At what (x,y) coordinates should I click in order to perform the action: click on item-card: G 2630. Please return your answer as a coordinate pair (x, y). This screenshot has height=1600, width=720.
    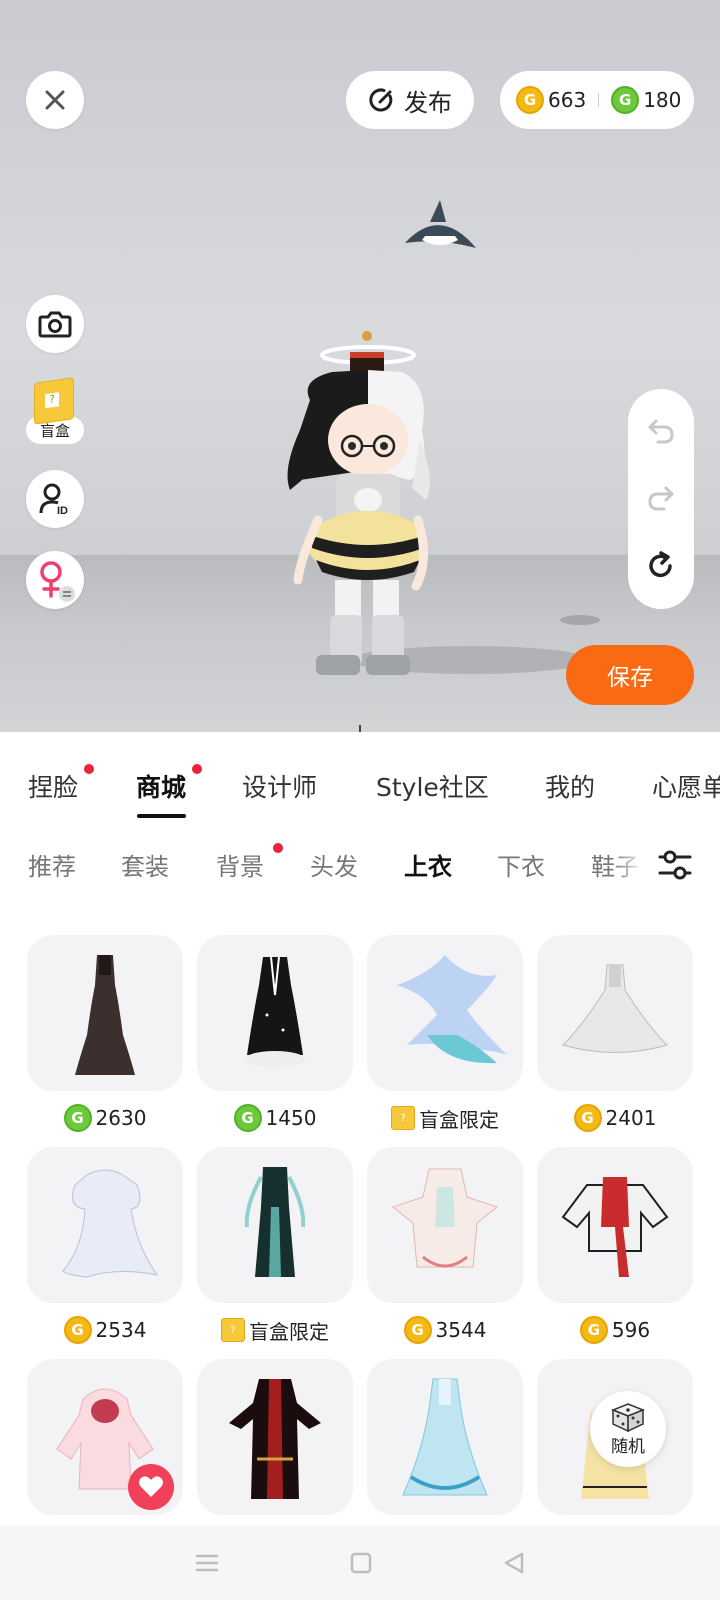
    Looking at the image, I should click on (105, 1034).